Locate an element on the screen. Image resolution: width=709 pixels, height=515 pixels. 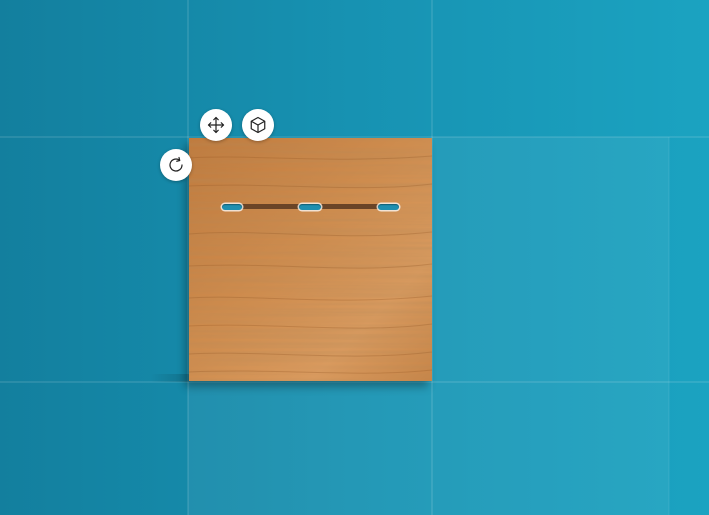
move-button is located at coordinates (216, 125).